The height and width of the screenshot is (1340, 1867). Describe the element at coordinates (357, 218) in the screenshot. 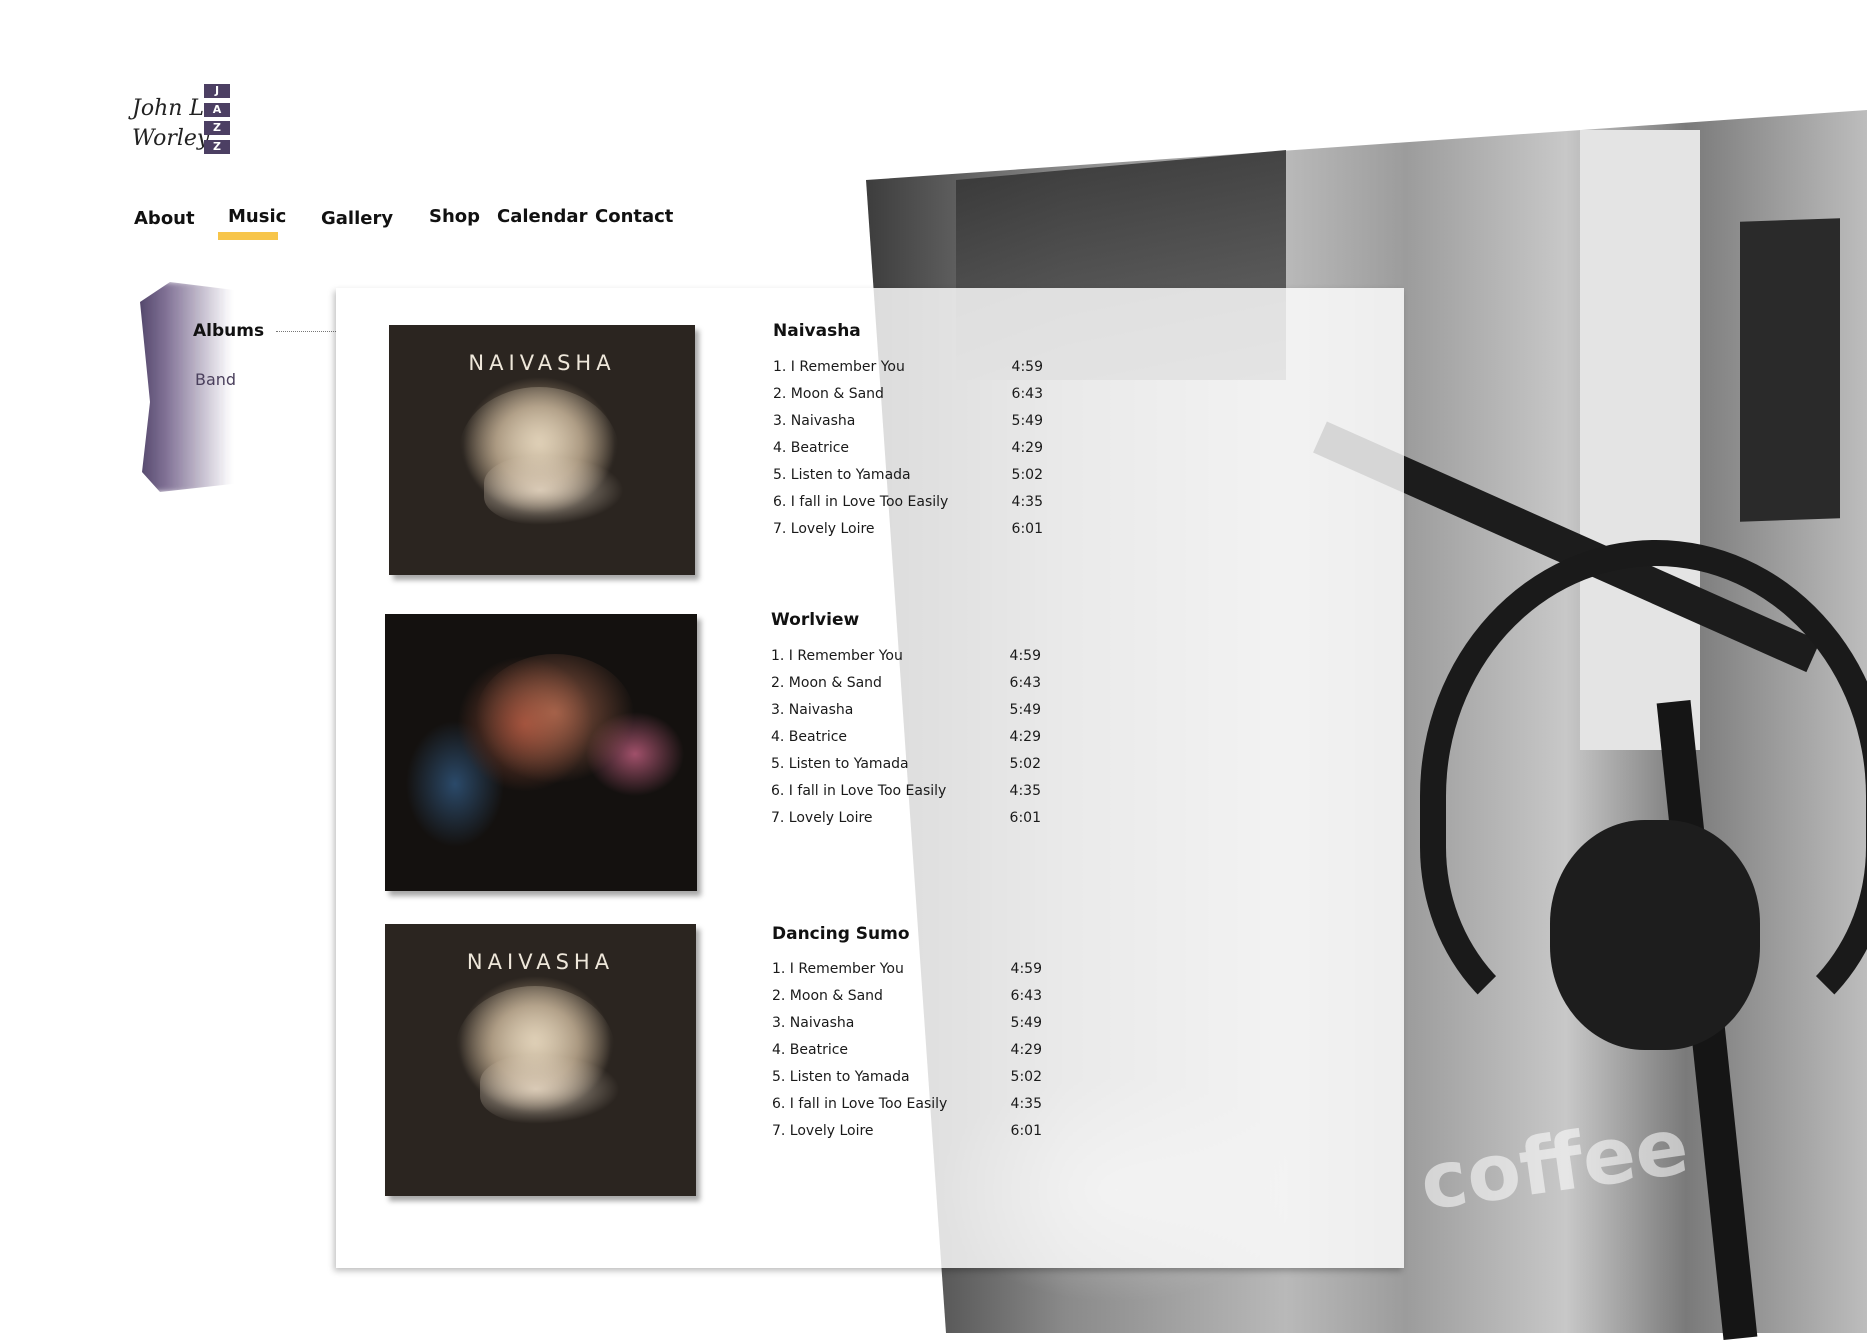

I see `nav-gallery: Gallery` at that location.